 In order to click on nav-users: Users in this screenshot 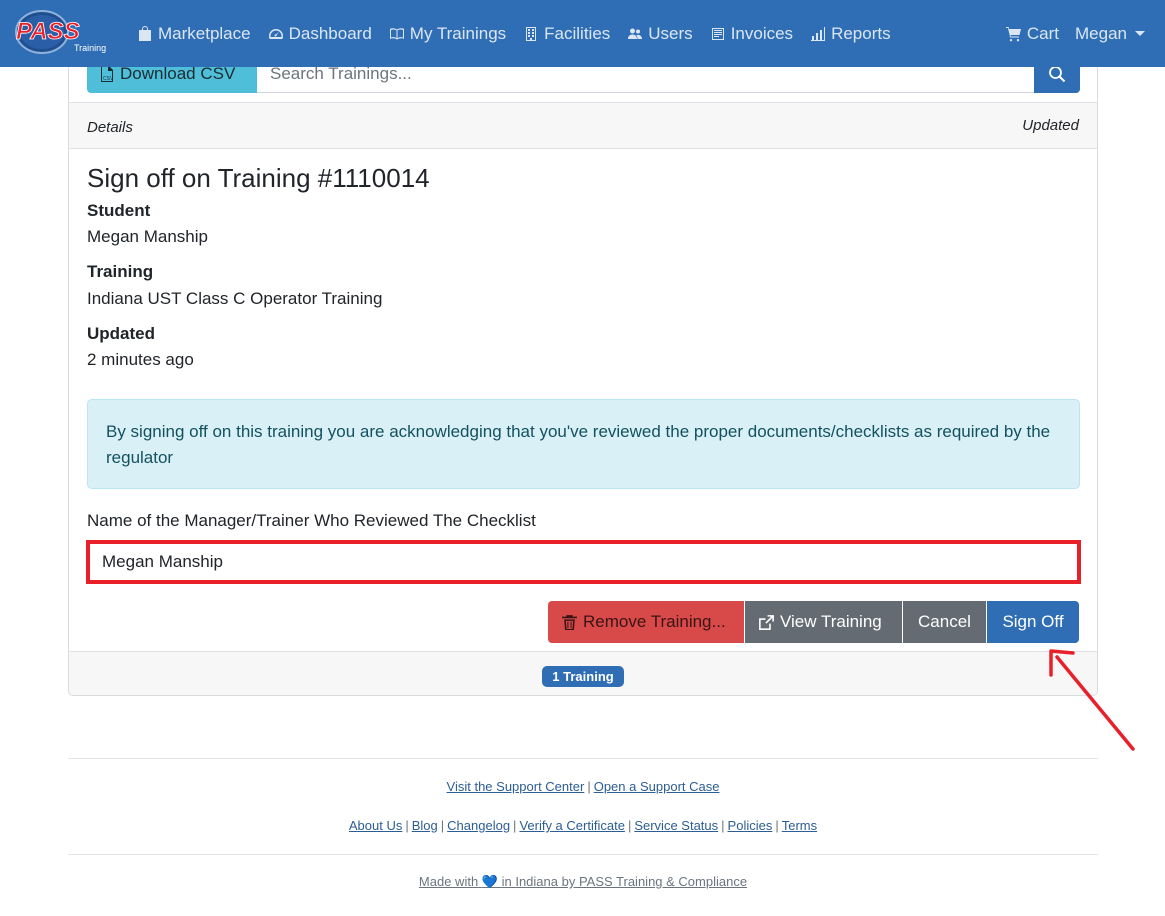, I will do `click(660, 33)`.